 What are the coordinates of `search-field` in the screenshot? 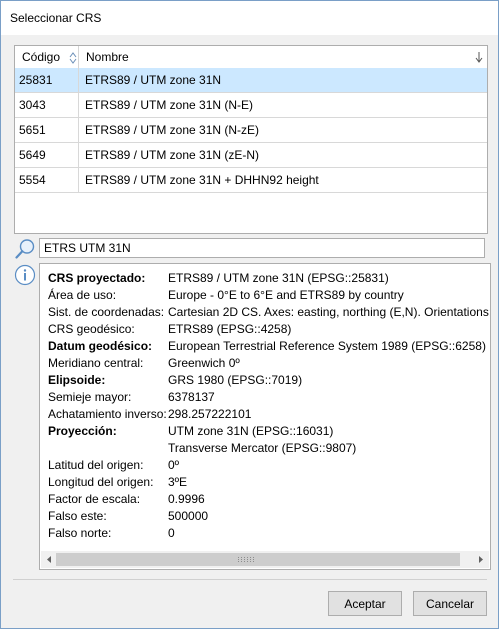 It's located at (262, 248).